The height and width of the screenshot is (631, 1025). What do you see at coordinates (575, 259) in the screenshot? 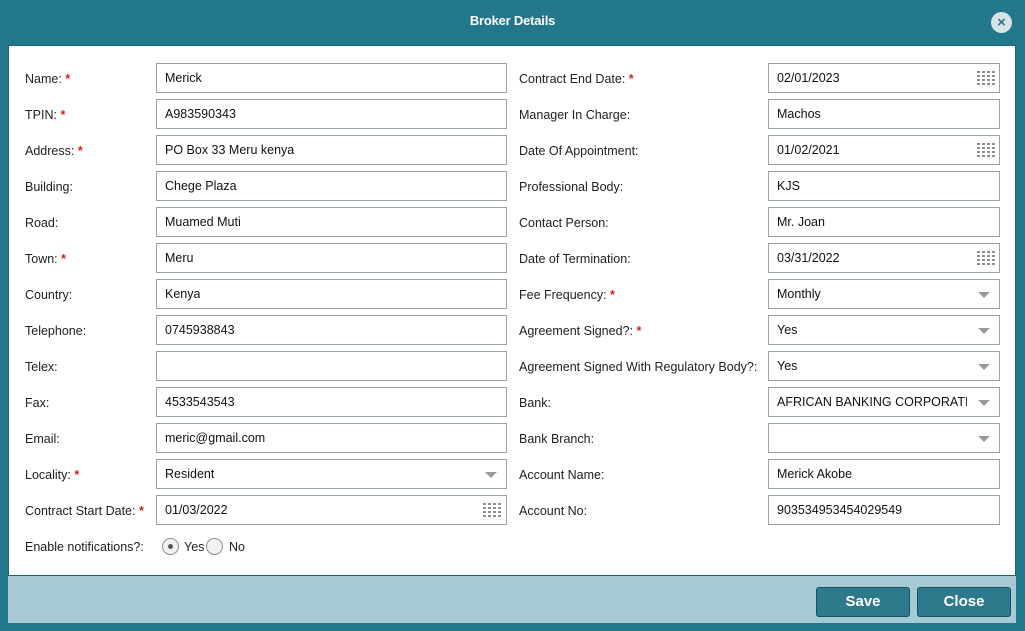
I see `termination-label: Date of Termination:` at bounding box center [575, 259].